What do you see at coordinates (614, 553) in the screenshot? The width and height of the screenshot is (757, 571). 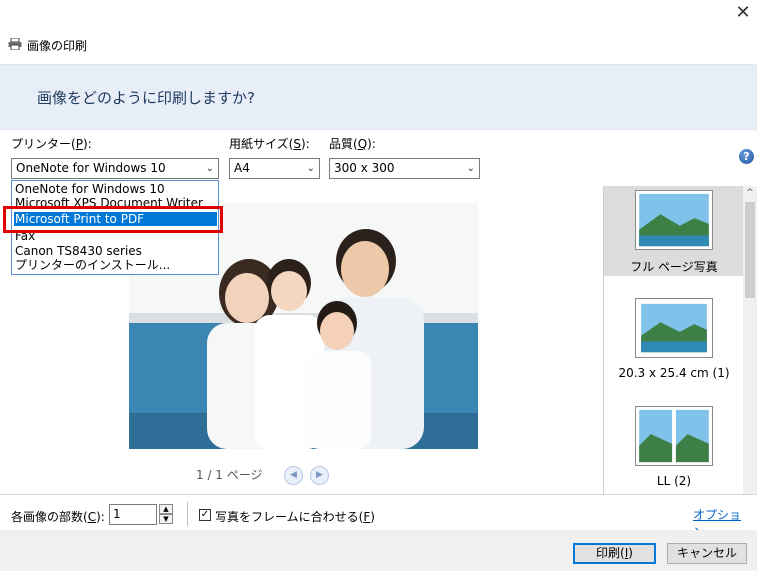 I see `print-button: 印刷(I)` at bounding box center [614, 553].